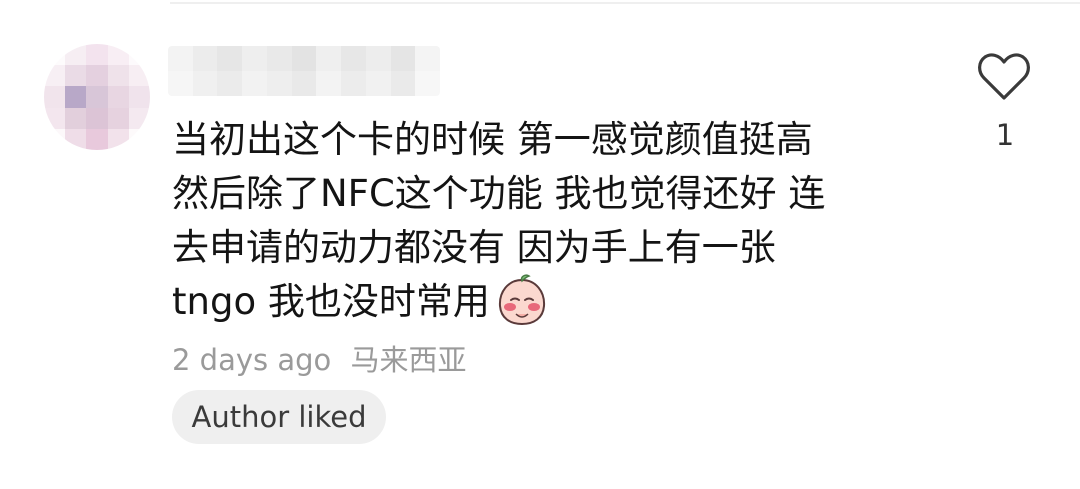 The height and width of the screenshot is (489, 1080). What do you see at coordinates (279, 417) in the screenshot?
I see `author-liked-badge: Author liked` at bounding box center [279, 417].